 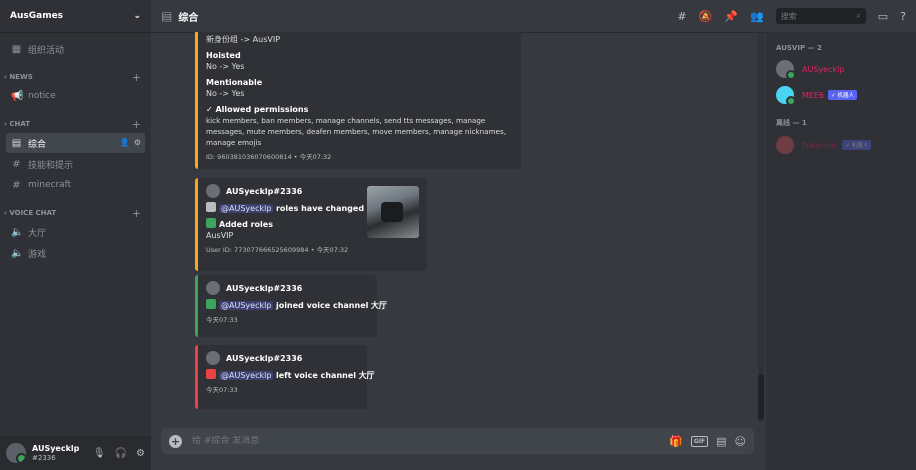 I want to click on member-group-label: 离线 — 1, so click(x=791, y=123).